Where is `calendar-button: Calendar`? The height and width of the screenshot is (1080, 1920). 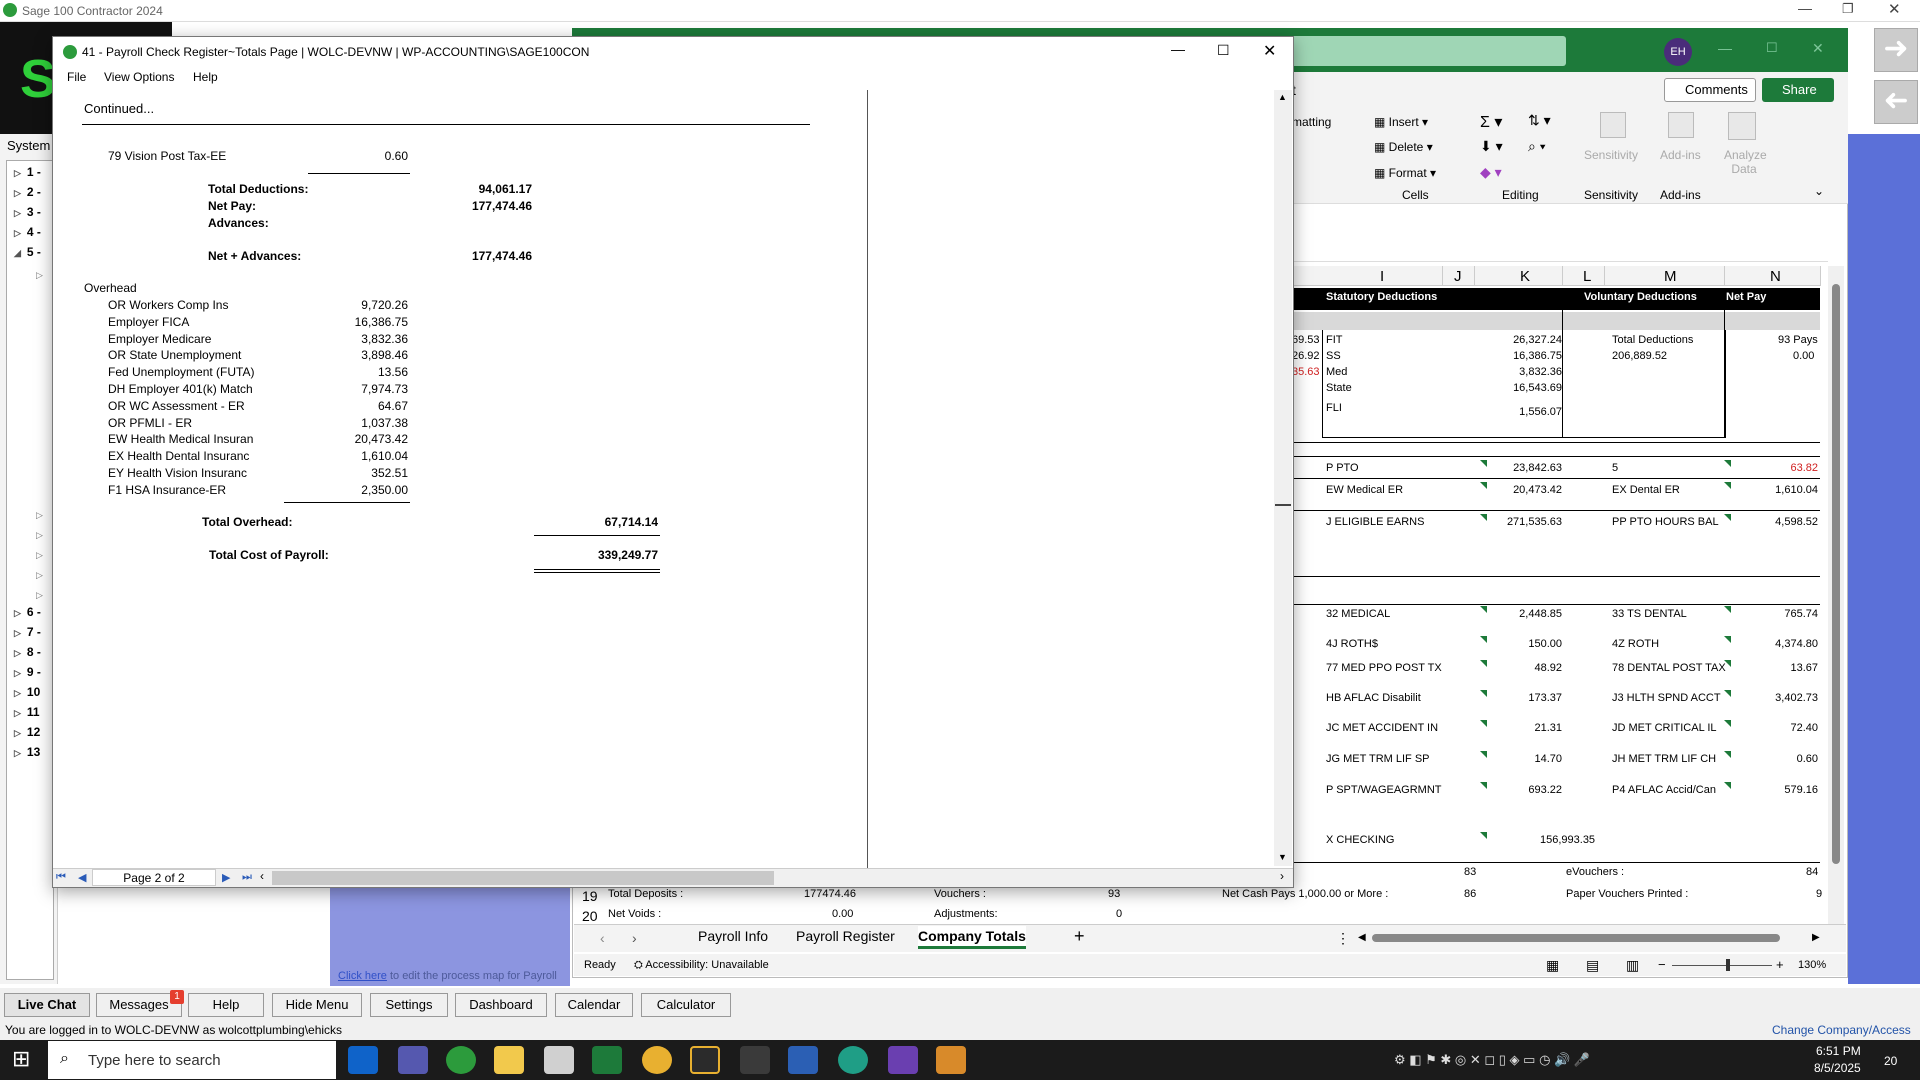
calendar-button: Calendar is located at coordinates (594, 1005).